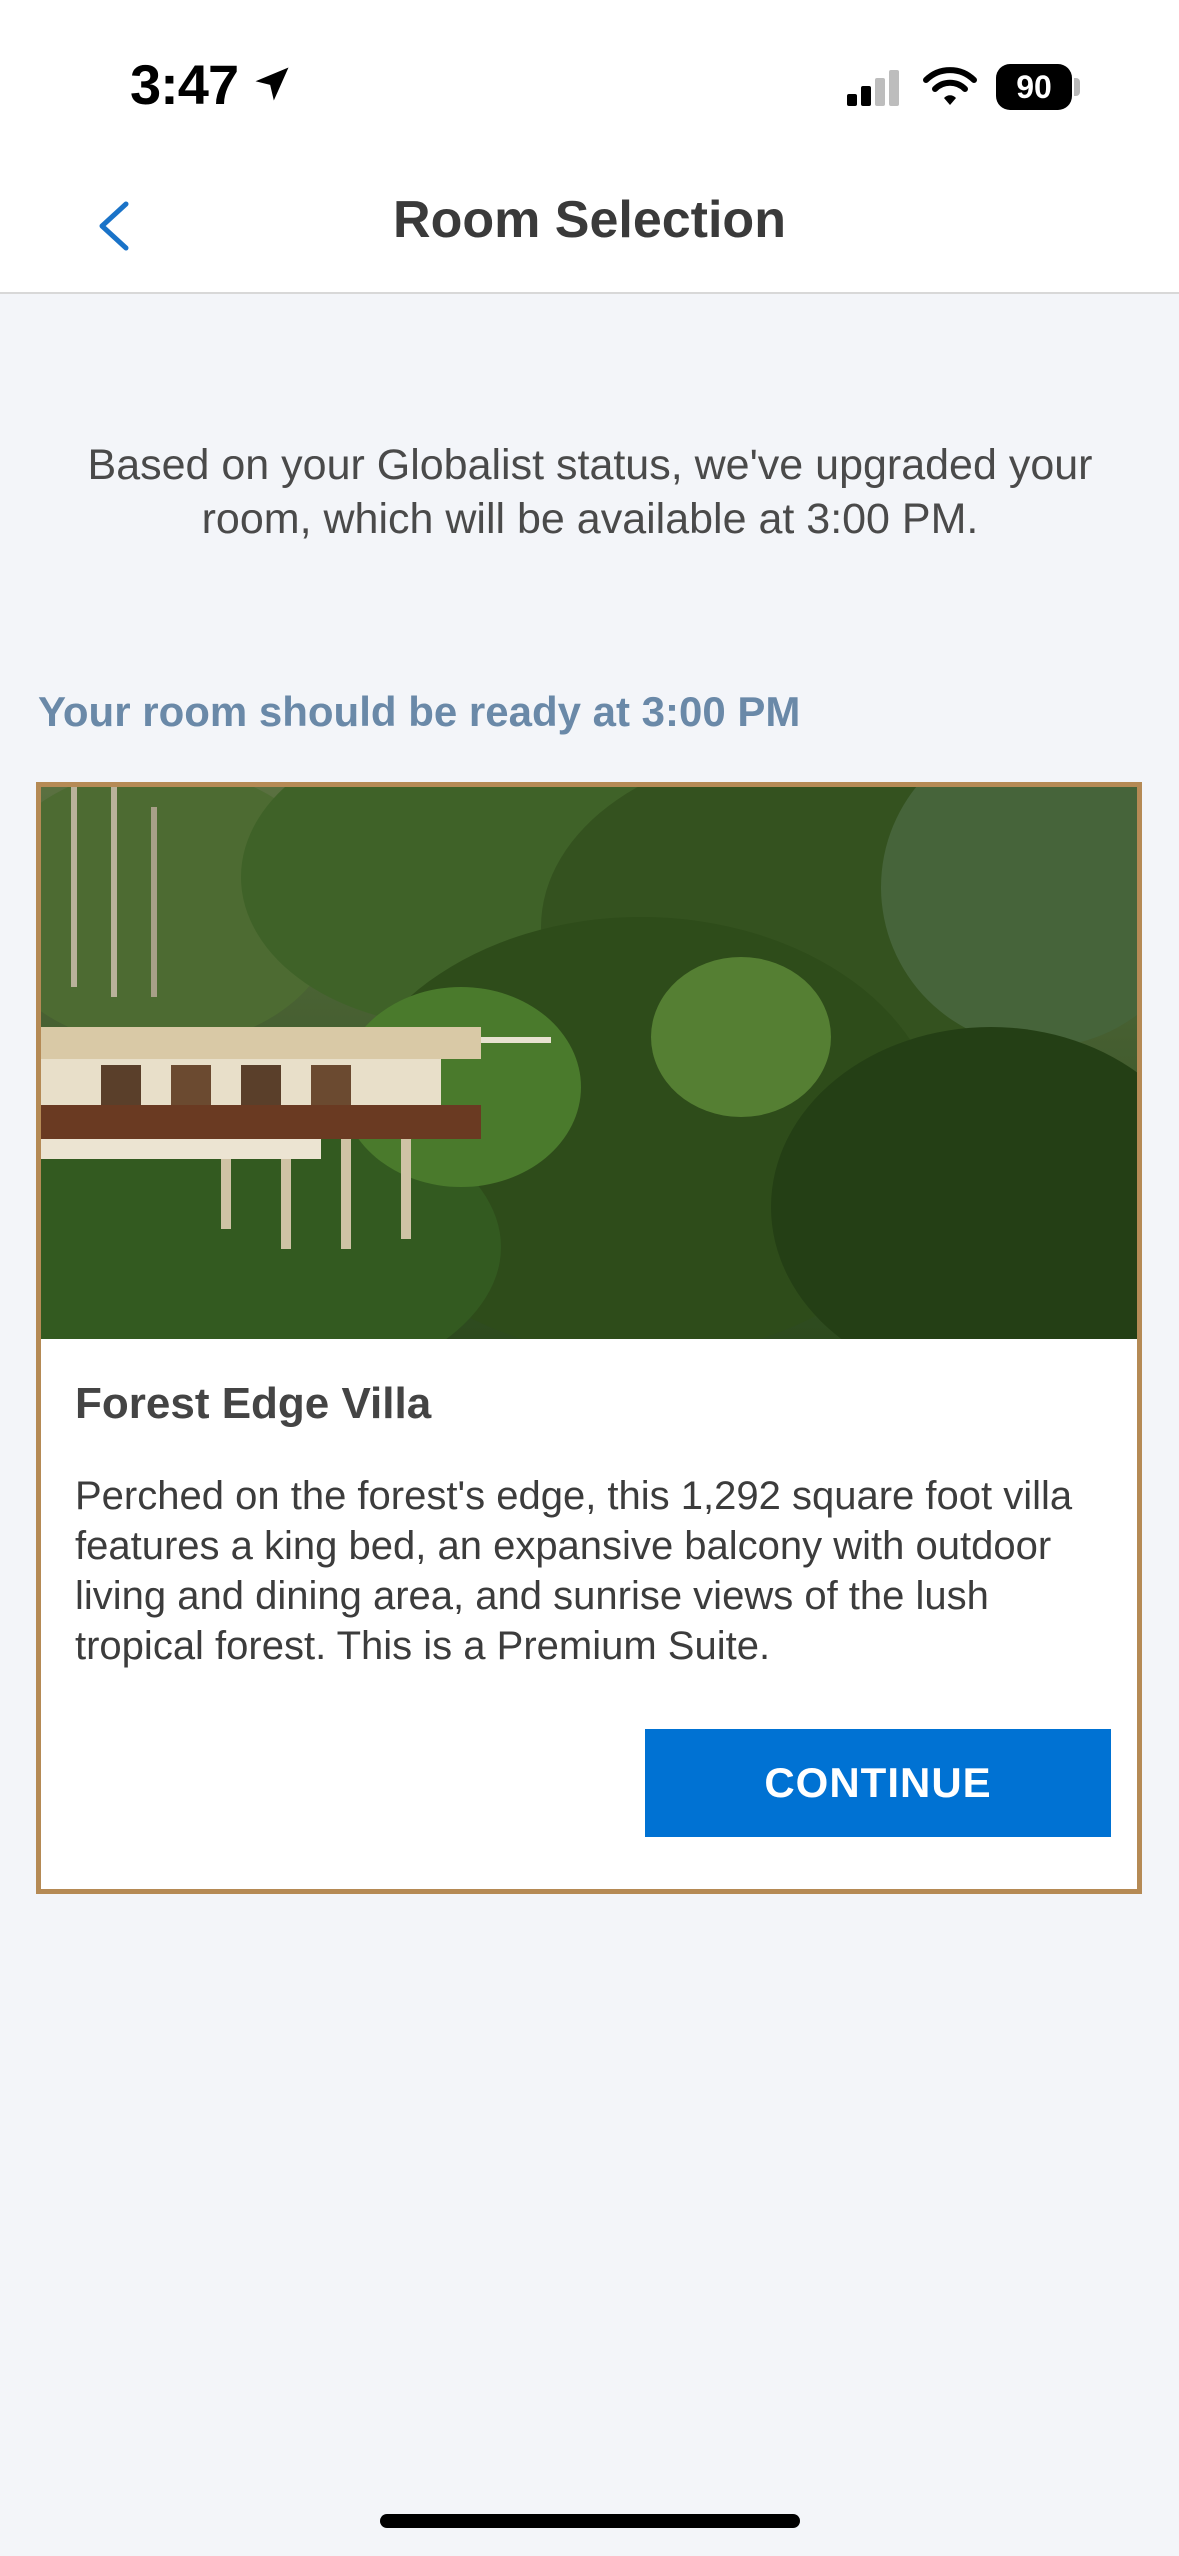 The image size is (1179, 2556). Describe the element at coordinates (950, 86) in the screenshot. I see `wifi-icon` at that location.